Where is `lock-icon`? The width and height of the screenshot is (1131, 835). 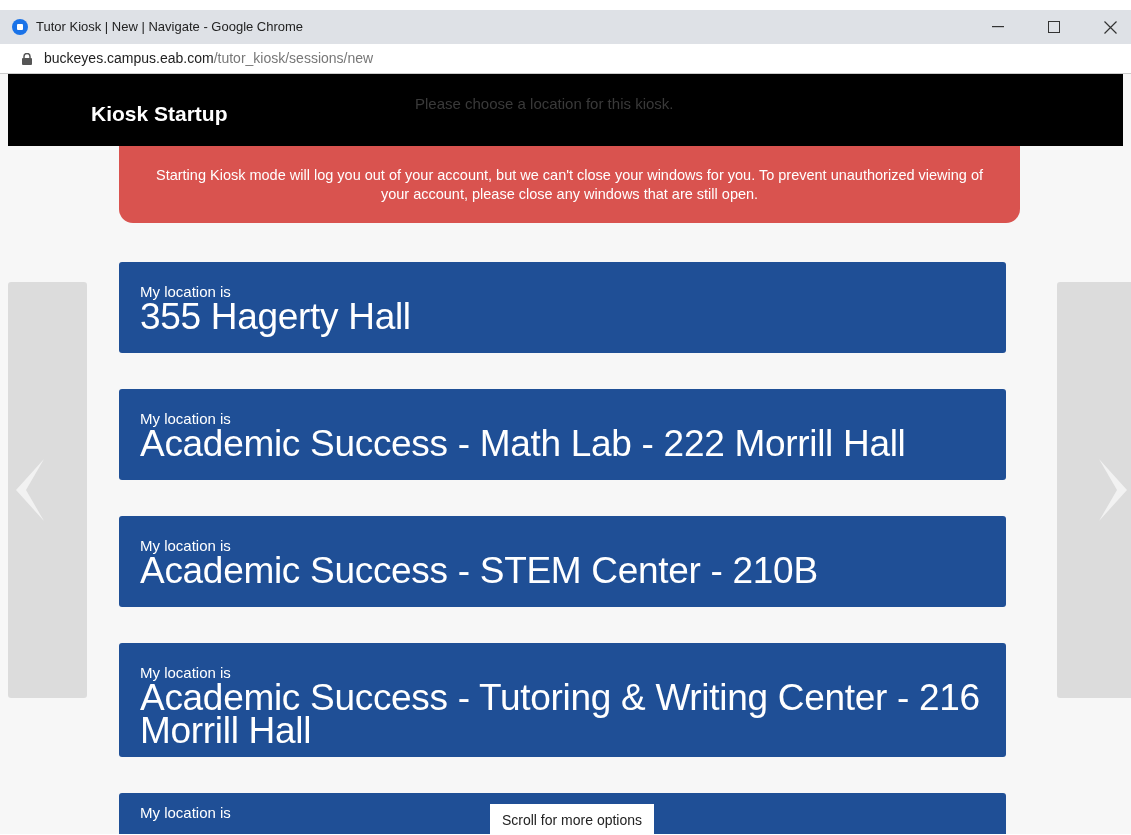
lock-icon is located at coordinates (27, 58).